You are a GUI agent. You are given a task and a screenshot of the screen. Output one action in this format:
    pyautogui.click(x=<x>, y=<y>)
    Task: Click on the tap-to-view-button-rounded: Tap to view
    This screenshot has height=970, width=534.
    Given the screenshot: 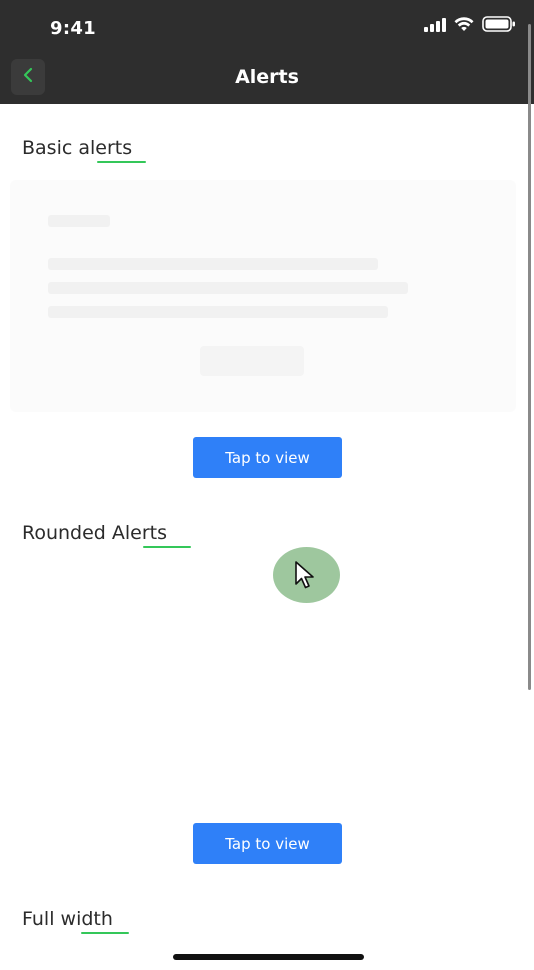 What is the action you would take?
    pyautogui.click(x=267, y=843)
    